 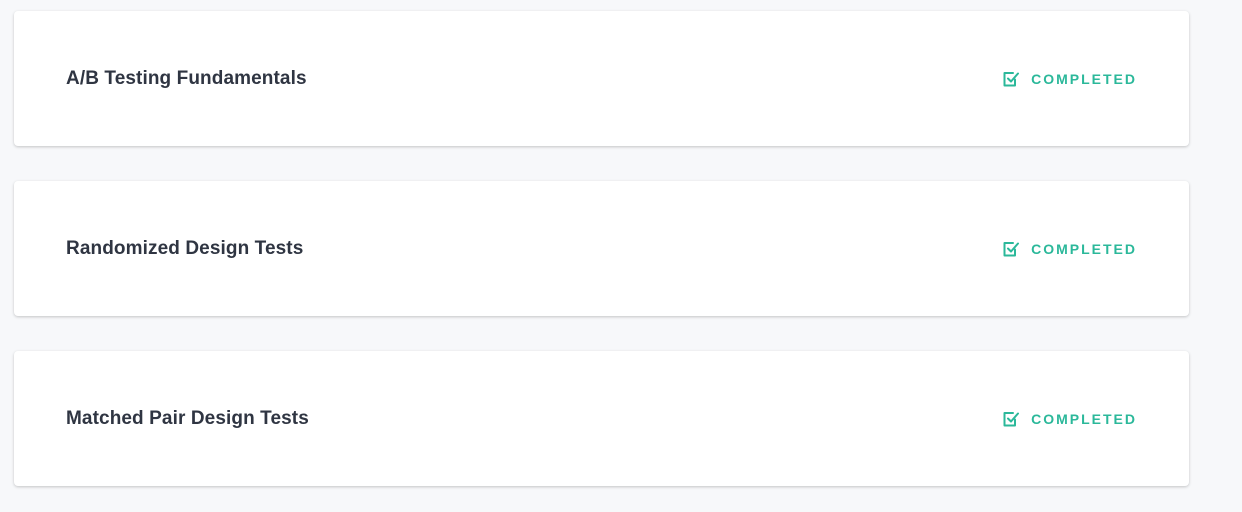 I want to click on module-title: A/B Testing Fundamentals, so click(x=186, y=78).